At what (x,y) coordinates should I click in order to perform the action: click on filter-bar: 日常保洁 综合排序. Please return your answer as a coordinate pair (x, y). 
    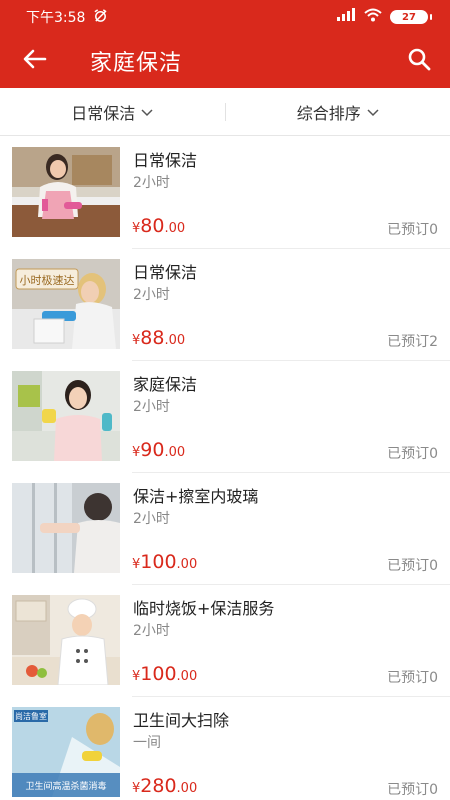
    Looking at the image, I should click on (225, 112).